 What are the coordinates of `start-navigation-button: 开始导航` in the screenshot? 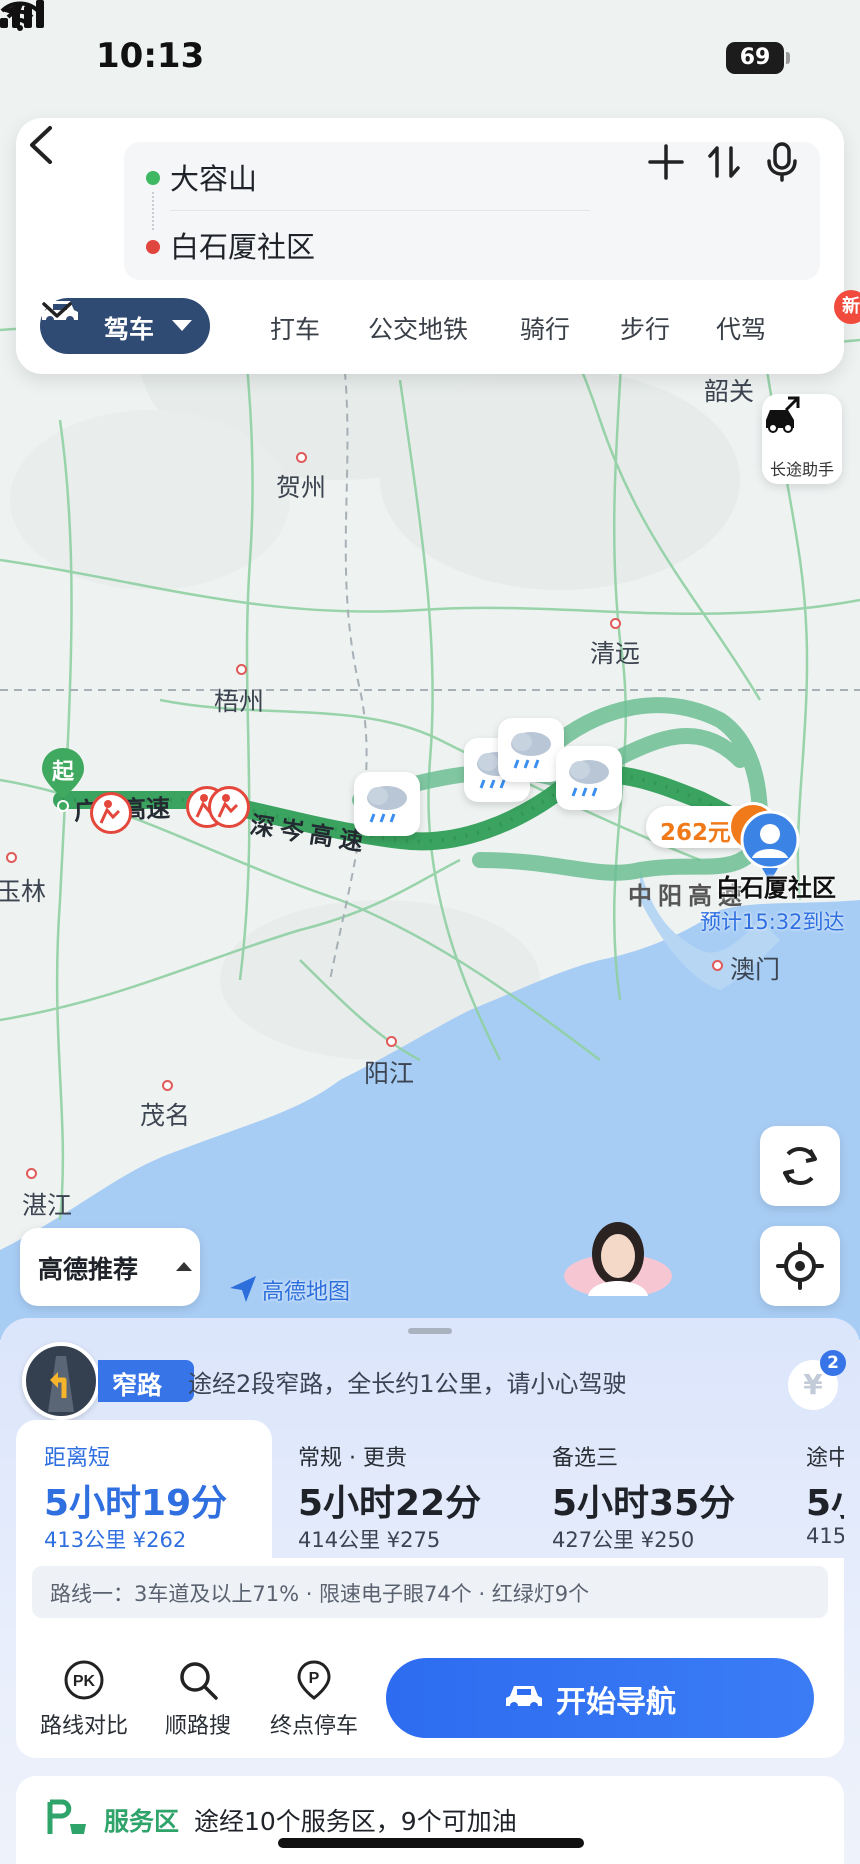 It's located at (600, 1698).